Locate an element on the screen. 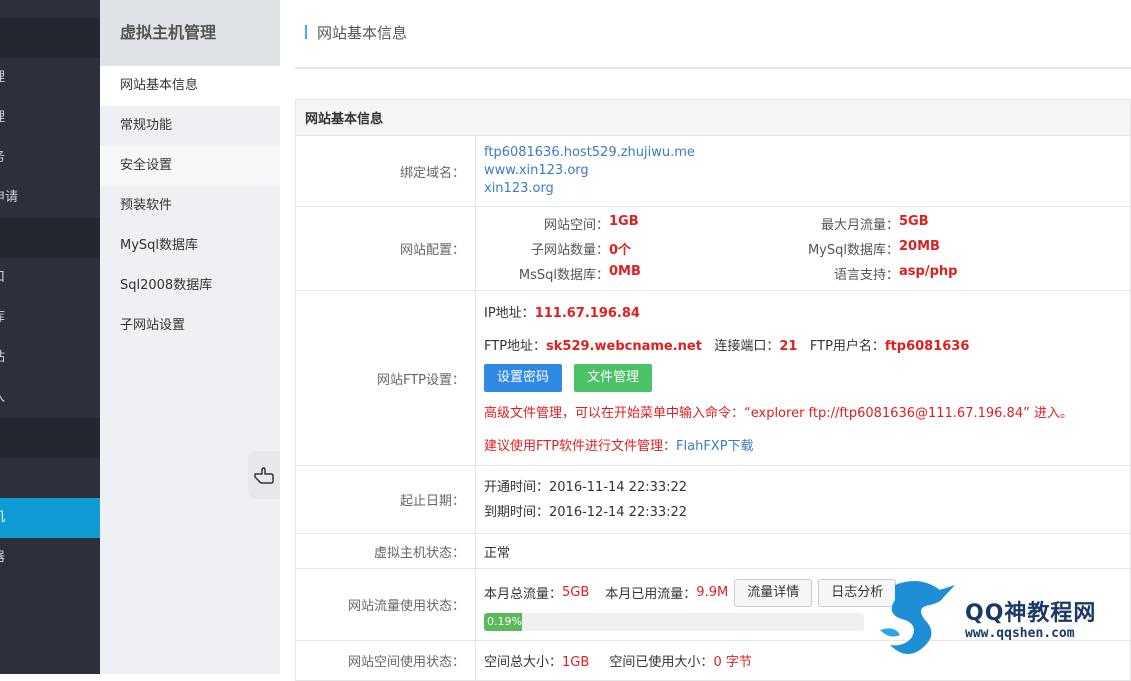 The width and height of the screenshot is (1131, 681). subnav-item-general: 常规功能 is located at coordinates (190, 126).